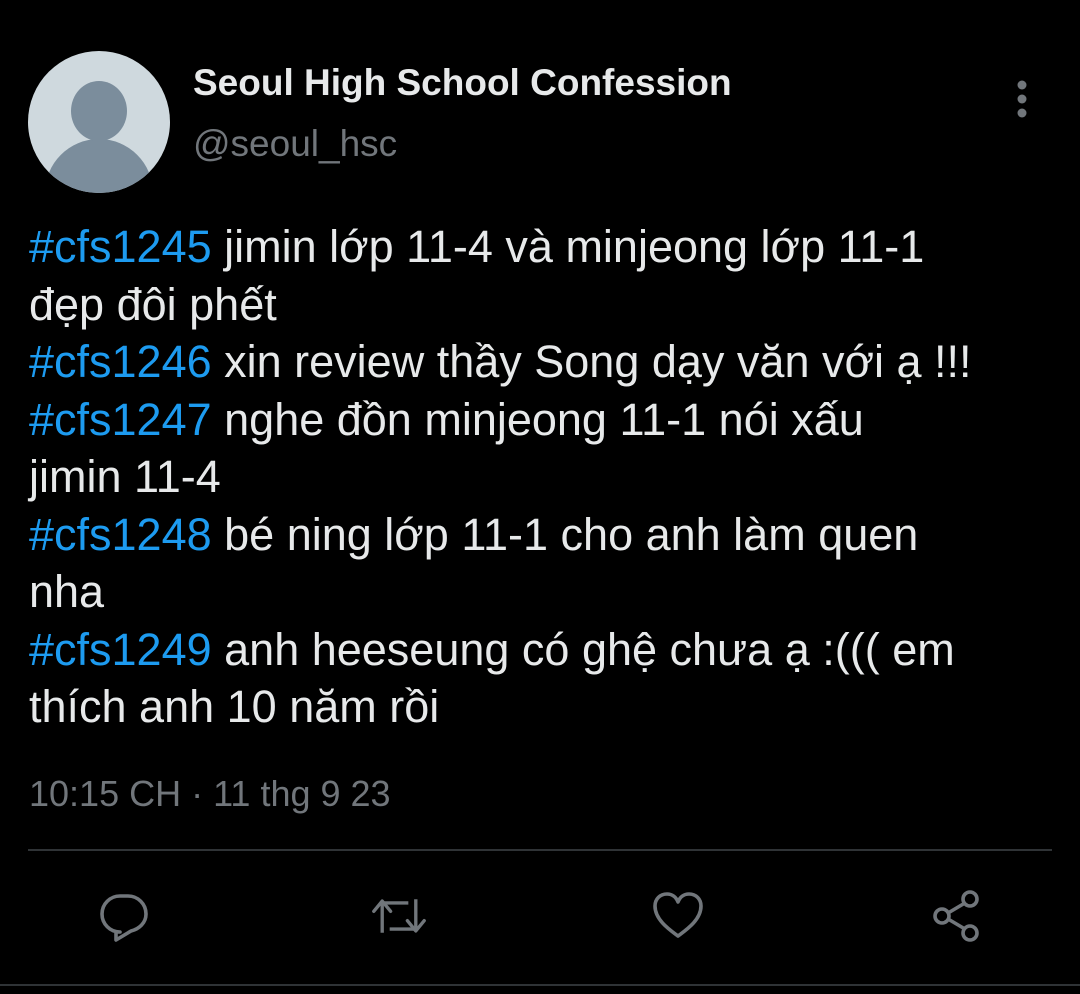 This screenshot has height=994, width=1080. Describe the element at coordinates (210, 794) in the screenshot. I see `tweet-timestamp: 10:15 CH · 11 thg 9 23` at that location.